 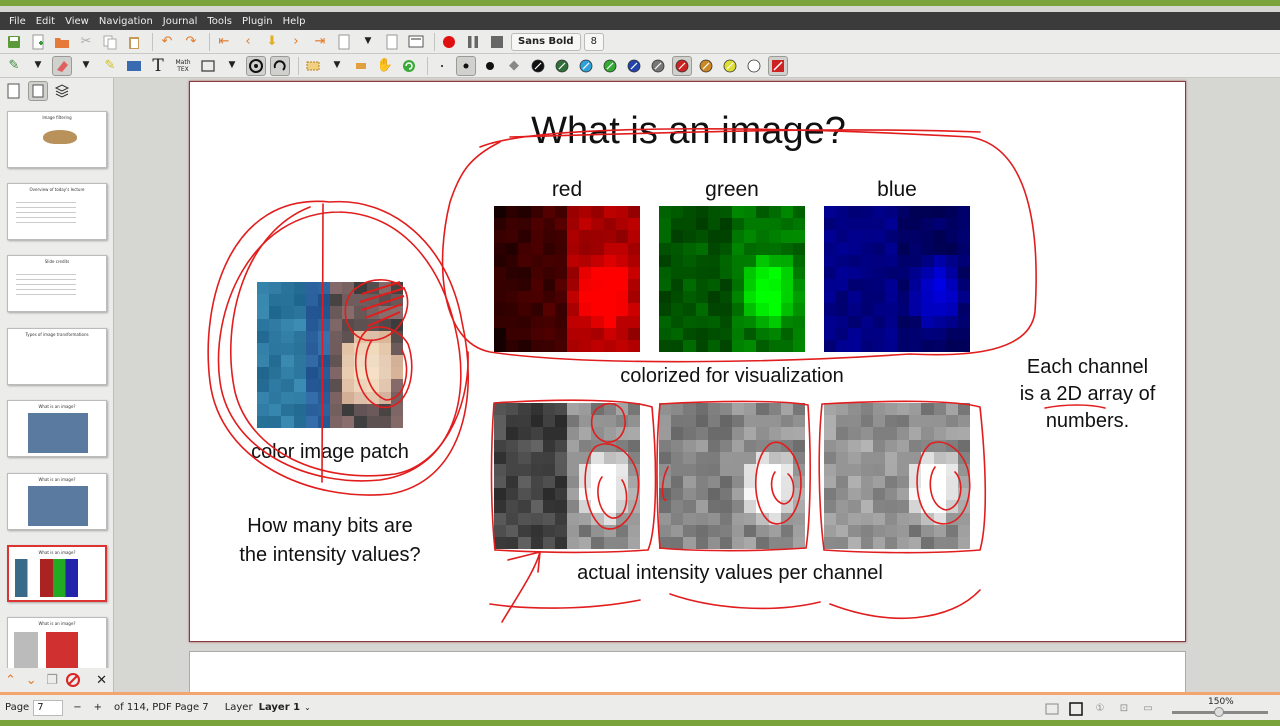 What do you see at coordinates (409, 66) in the screenshot?
I see `refresh-icon` at bounding box center [409, 66].